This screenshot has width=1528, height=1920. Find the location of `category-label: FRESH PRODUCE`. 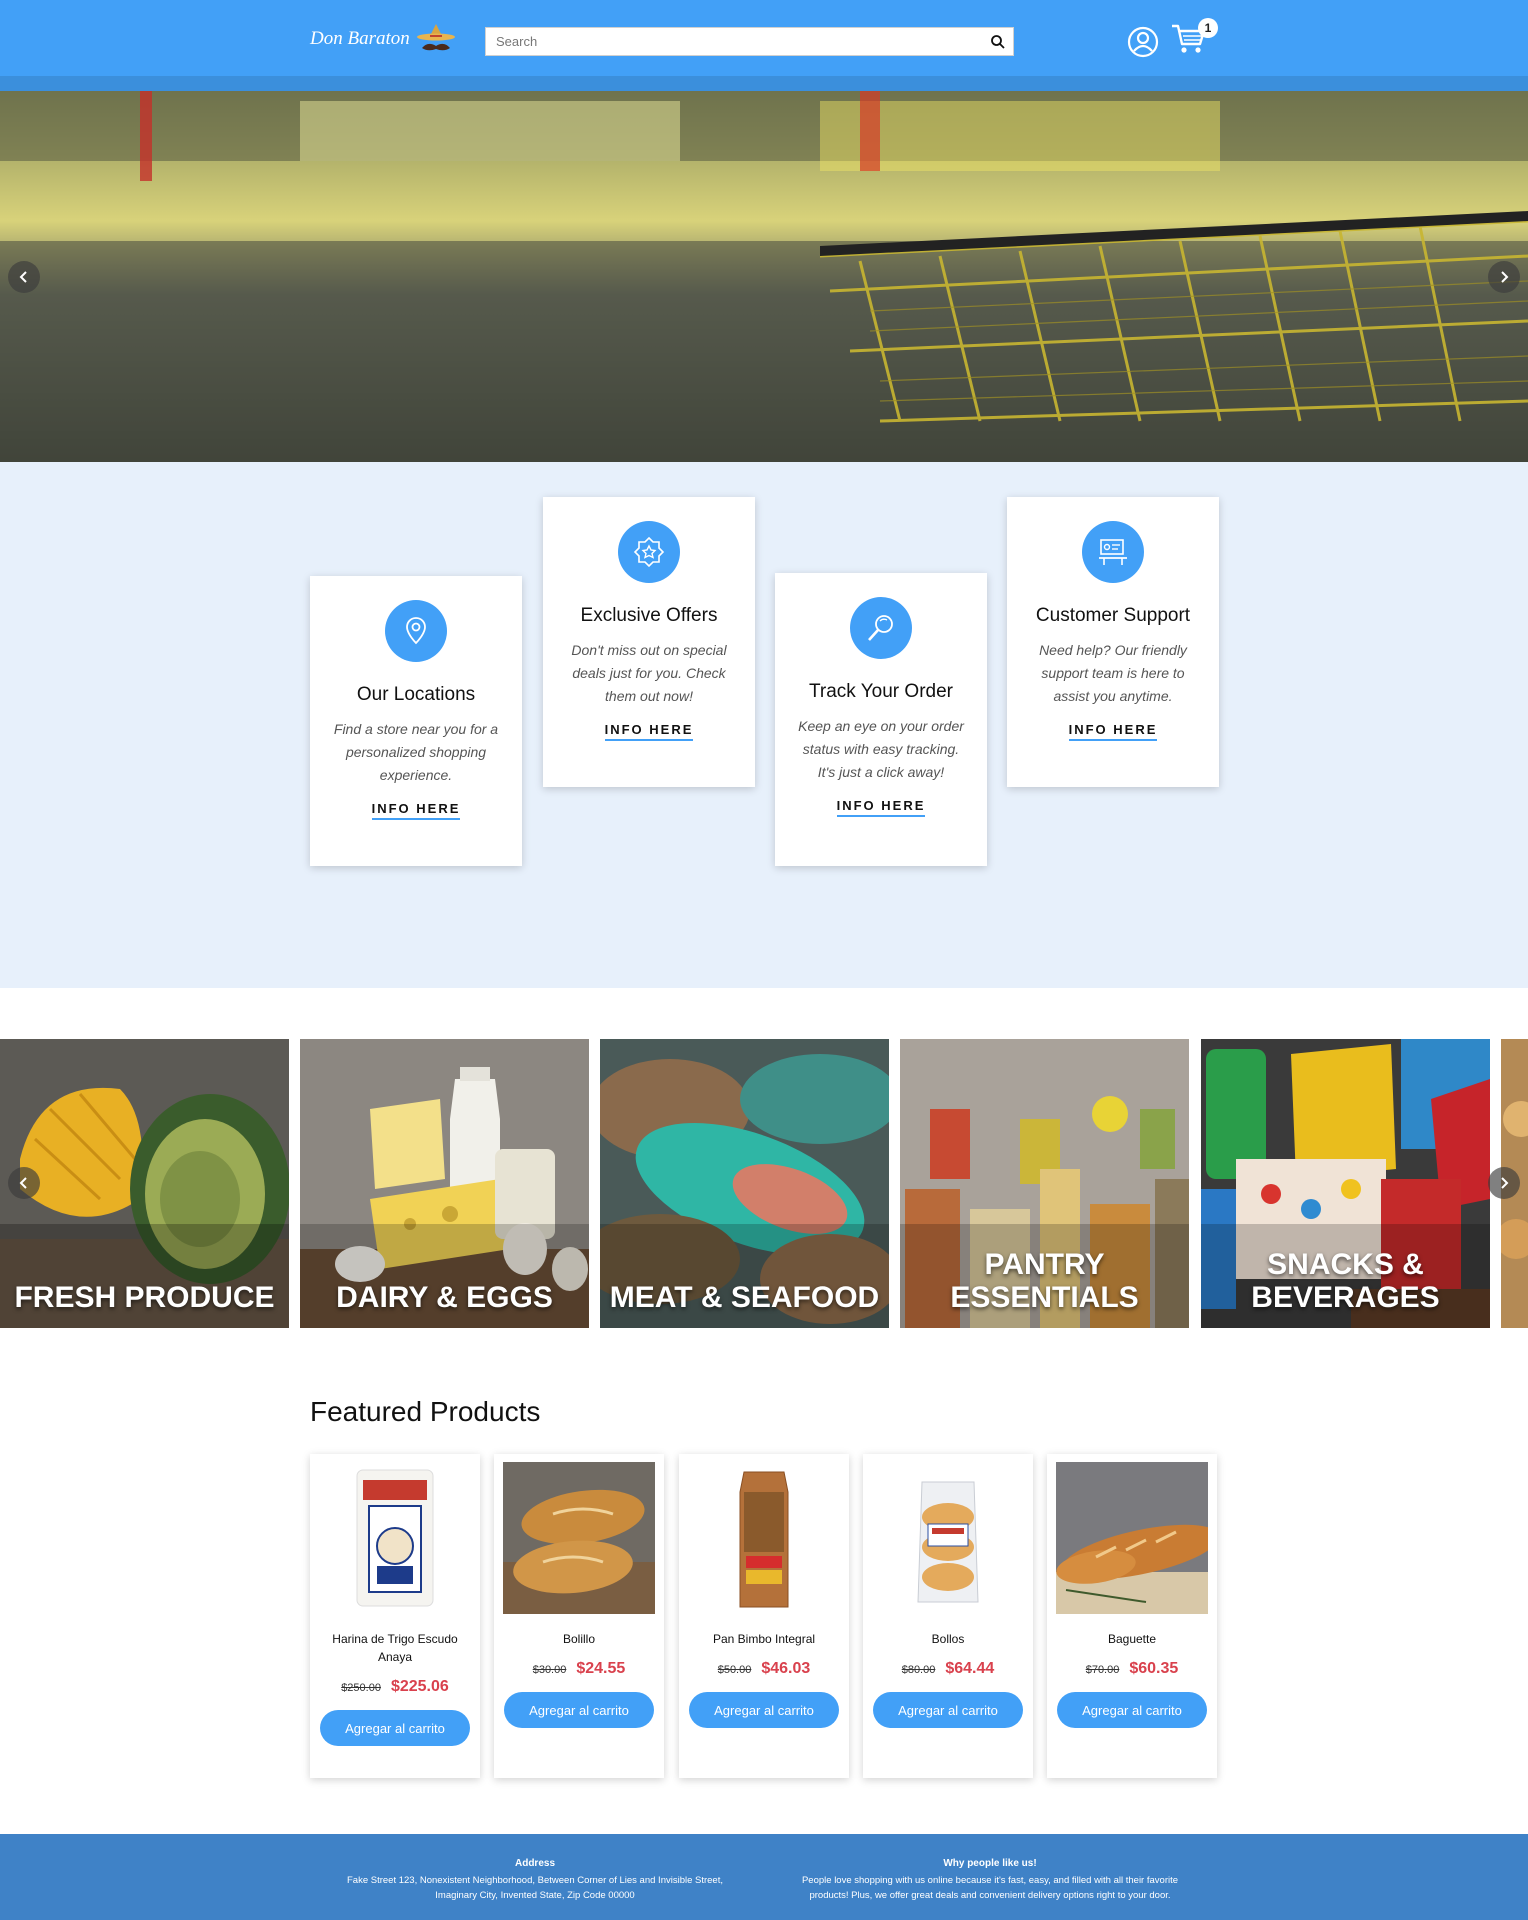

category-label: FRESH PRODUCE is located at coordinates (144, 1297).